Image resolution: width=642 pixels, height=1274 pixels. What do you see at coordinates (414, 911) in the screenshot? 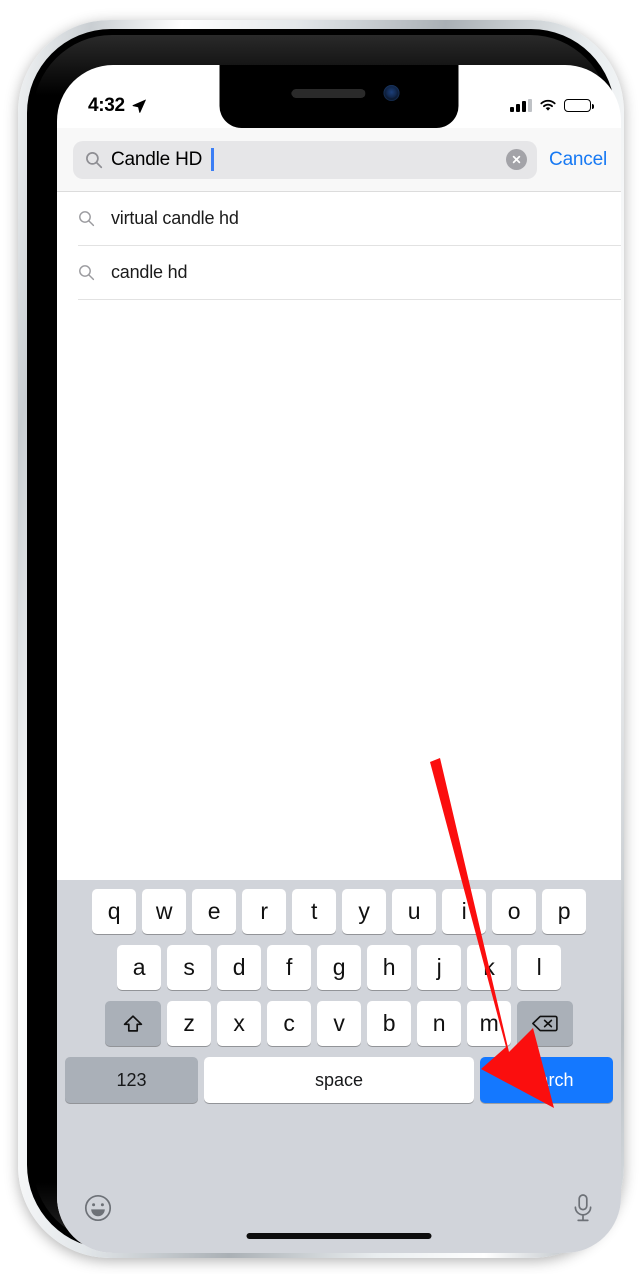
I see `key-u: u` at bounding box center [414, 911].